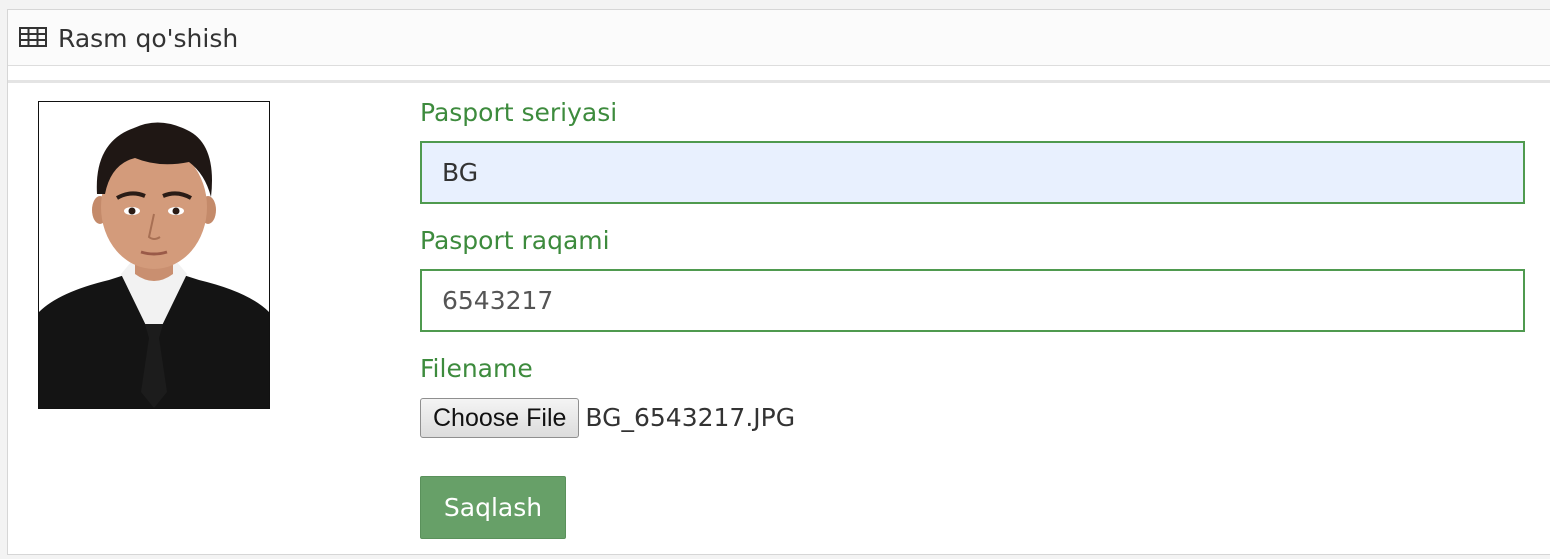 The image size is (1550, 559). What do you see at coordinates (519, 112) in the screenshot?
I see `passport-series-label: Pasport seriyasi` at bounding box center [519, 112].